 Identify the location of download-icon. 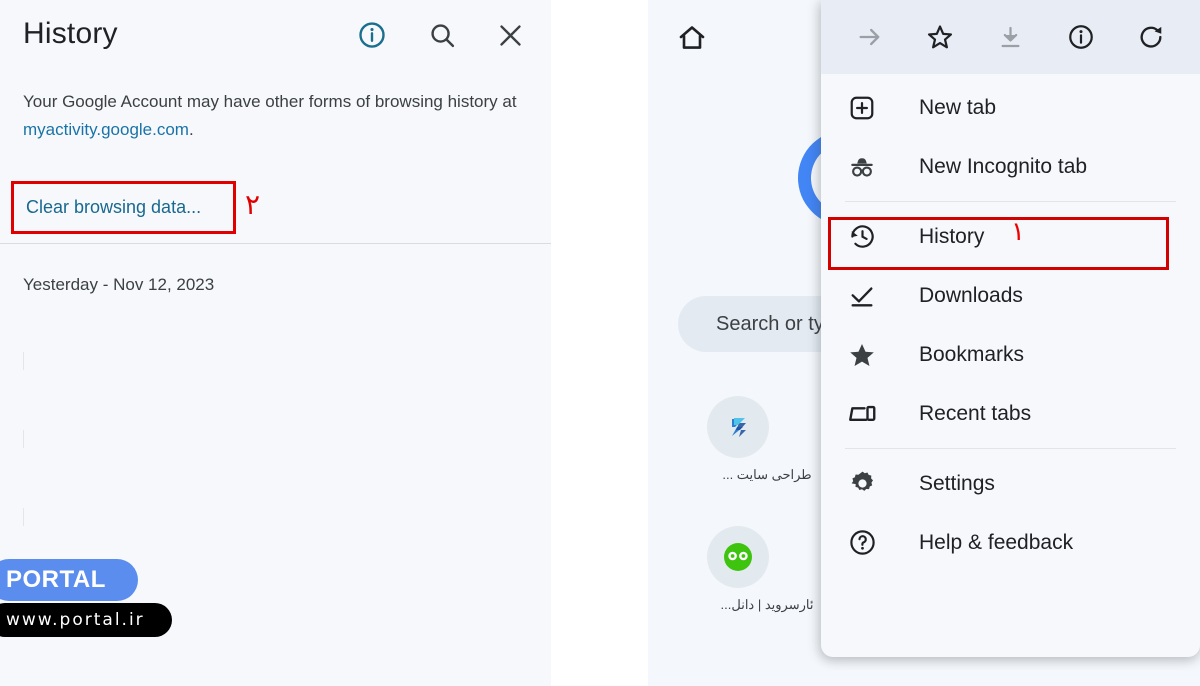
(1010, 37).